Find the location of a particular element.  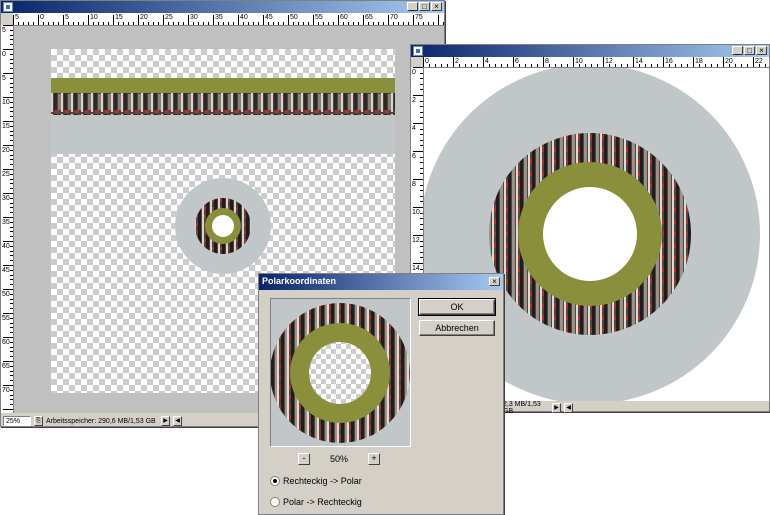

dialog-close-button: × is located at coordinates (494, 281).